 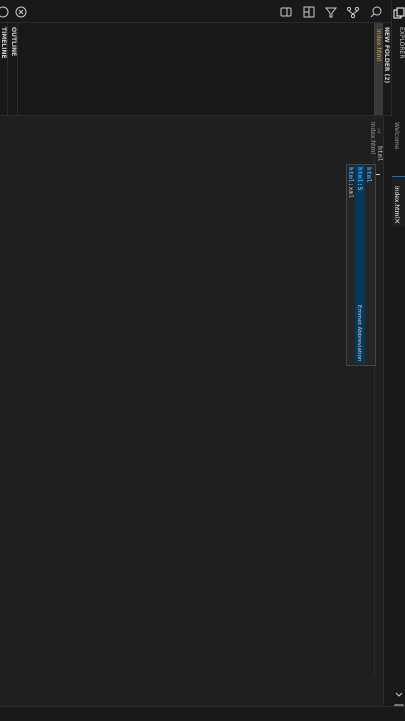 I want to click on search-icon, so click(x=376, y=11).